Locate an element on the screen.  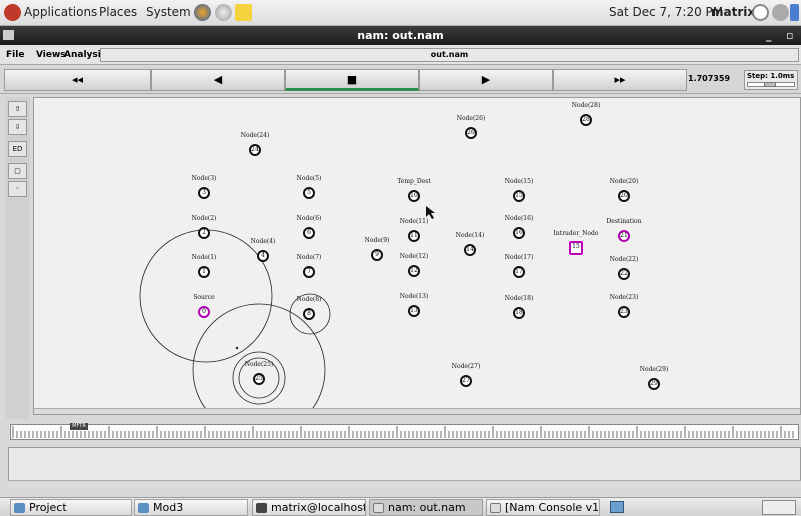
menu-file: File is located at coordinates (15, 55).